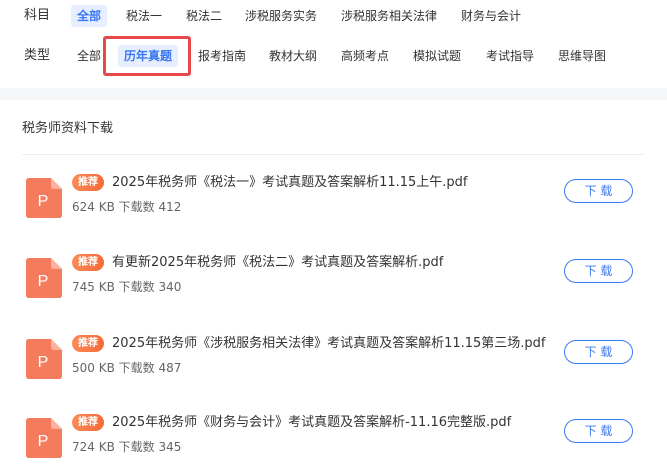  Describe the element at coordinates (150, 447) in the screenshot. I see `download-count: 下载数 345` at that location.